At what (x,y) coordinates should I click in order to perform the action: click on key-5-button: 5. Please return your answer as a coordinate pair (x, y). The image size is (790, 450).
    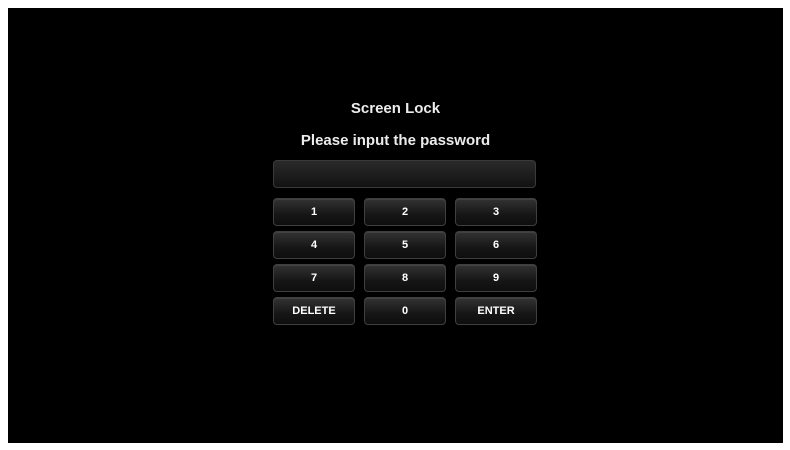
    Looking at the image, I should click on (405, 245).